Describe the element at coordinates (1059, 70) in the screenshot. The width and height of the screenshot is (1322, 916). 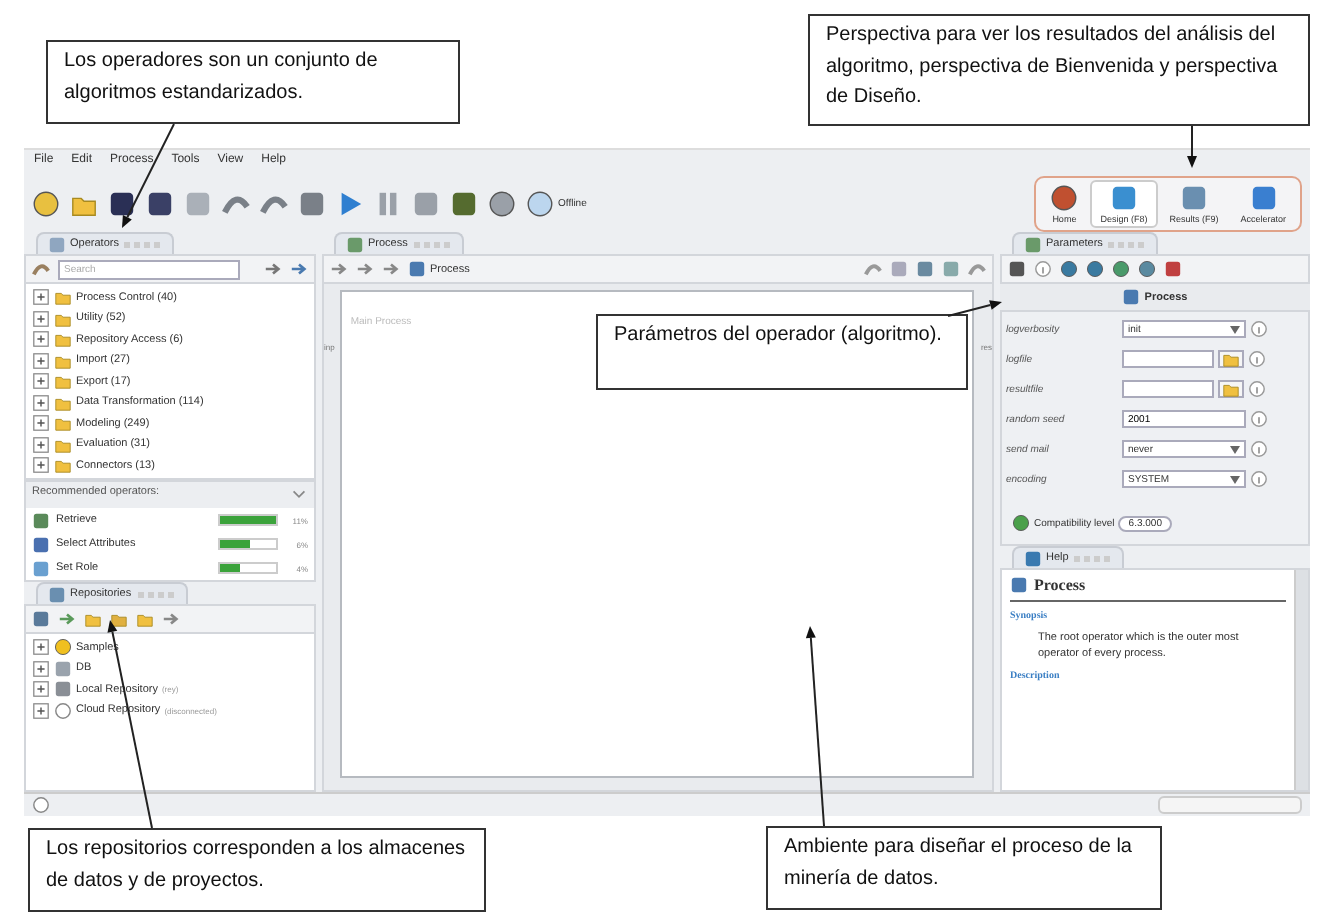
I see `callout: Perspectiva para ver los resultados del análisis del algoritmo, perspectiva de Bienvenida y perspectiva de Diseño.` at that location.